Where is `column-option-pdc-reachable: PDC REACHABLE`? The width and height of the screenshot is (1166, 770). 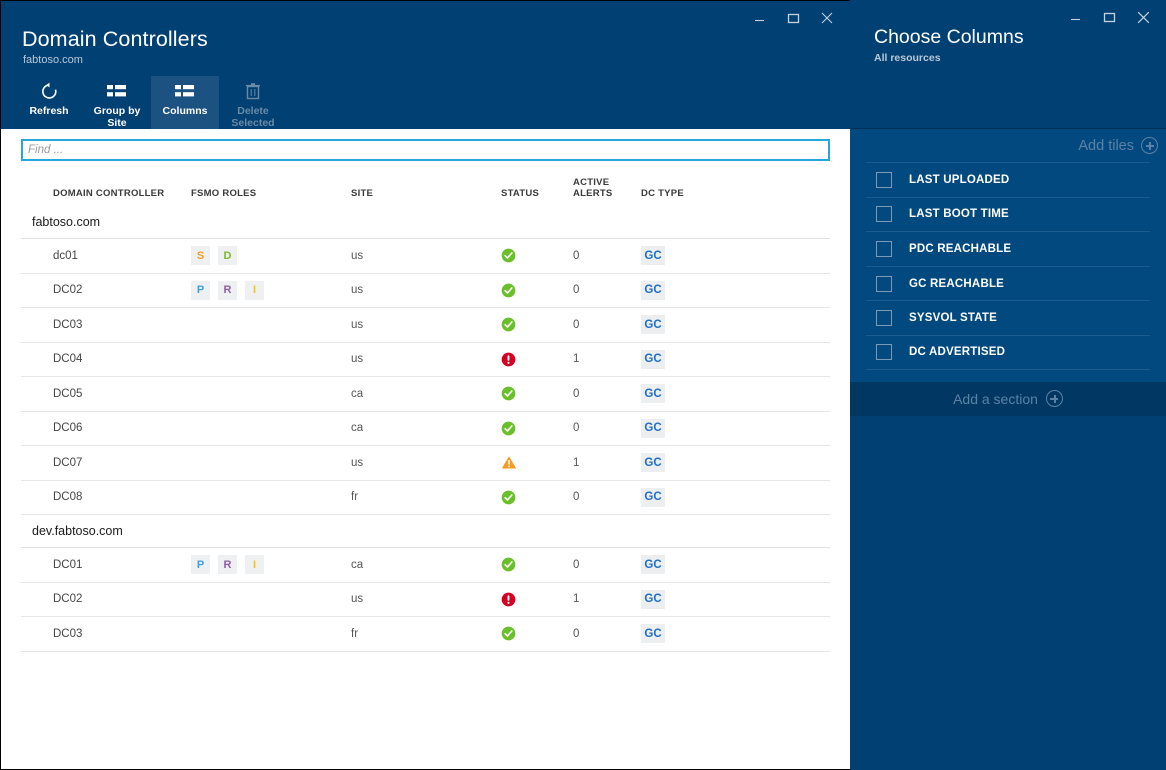
column-option-pdc-reachable: PDC REACHABLE is located at coordinates (1008, 248).